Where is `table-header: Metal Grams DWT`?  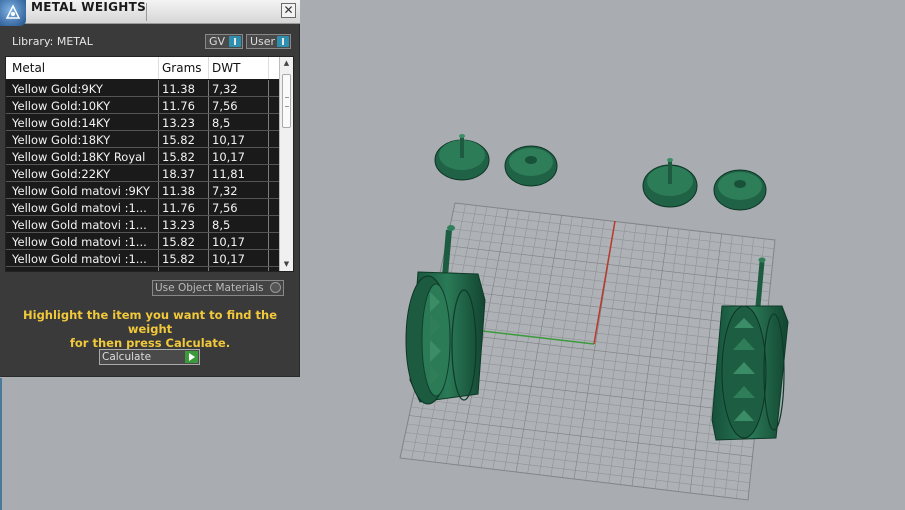
table-header: Metal Grams DWT is located at coordinates (142, 68).